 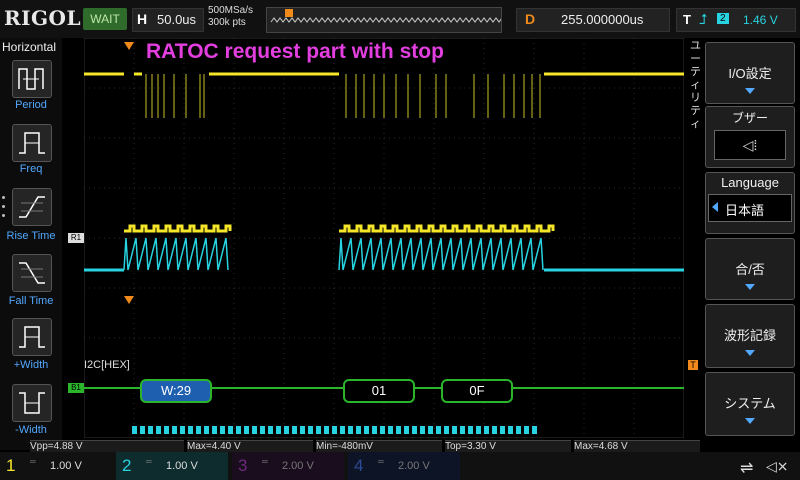 What do you see at coordinates (750, 203) in the screenshot?
I see `language-button: Language 日本語` at bounding box center [750, 203].